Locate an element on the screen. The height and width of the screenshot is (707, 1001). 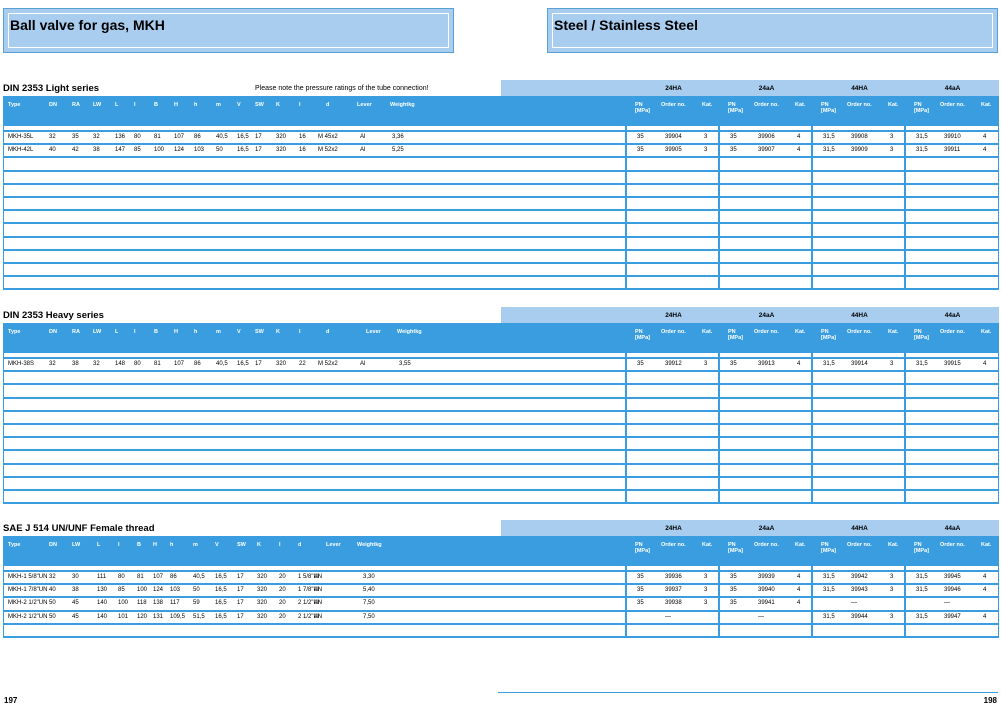
table-cell: 20 is located at coordinates (282, 577).